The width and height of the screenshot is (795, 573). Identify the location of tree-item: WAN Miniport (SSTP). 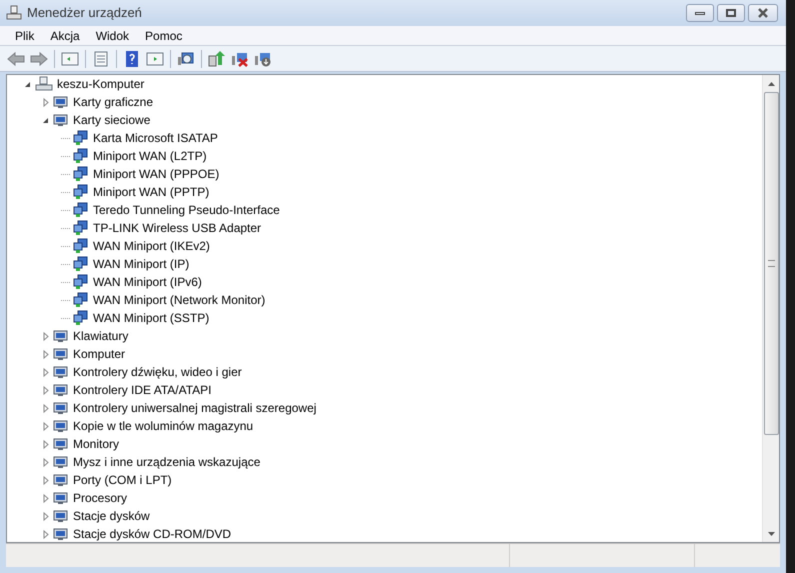
(151, 318).